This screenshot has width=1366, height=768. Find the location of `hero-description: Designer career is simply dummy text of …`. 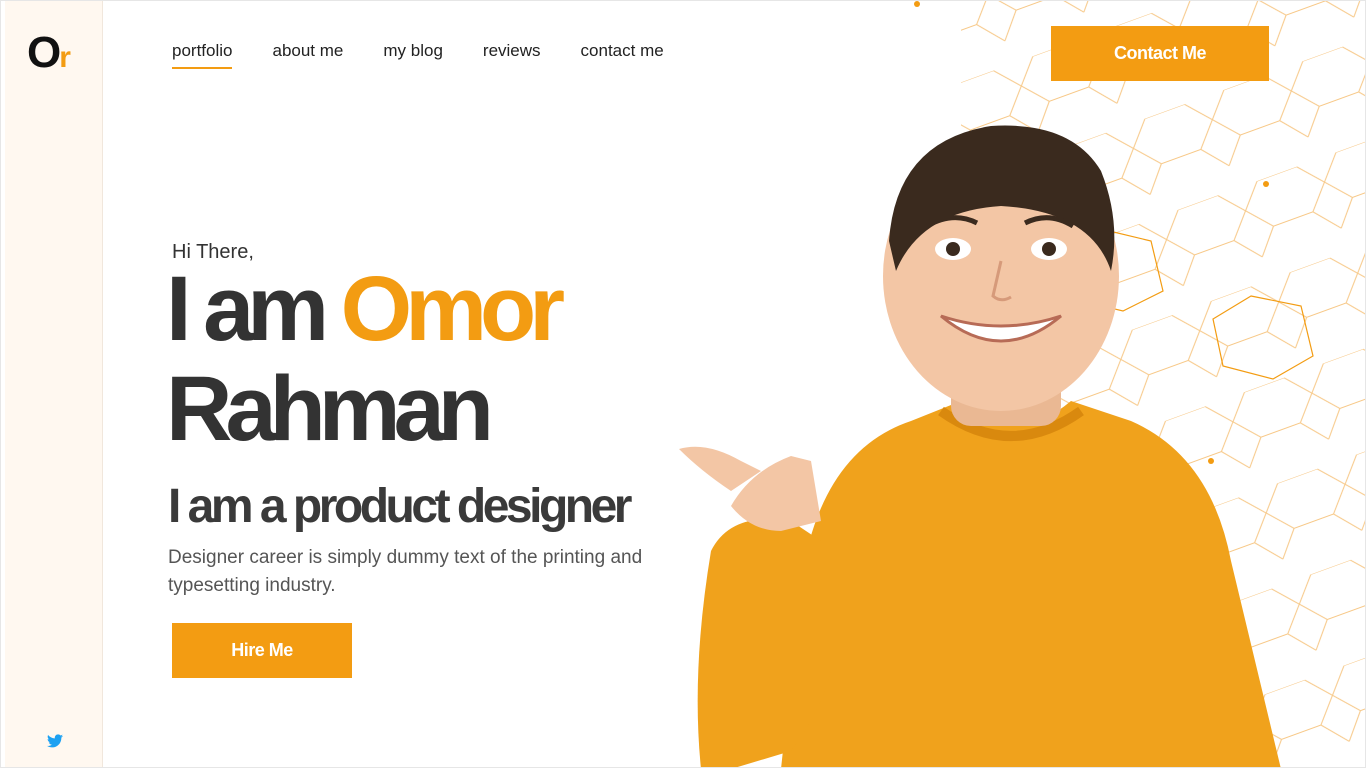

hero-description: Designer career is simply dummy text of … is located at coordinates (405, 571).